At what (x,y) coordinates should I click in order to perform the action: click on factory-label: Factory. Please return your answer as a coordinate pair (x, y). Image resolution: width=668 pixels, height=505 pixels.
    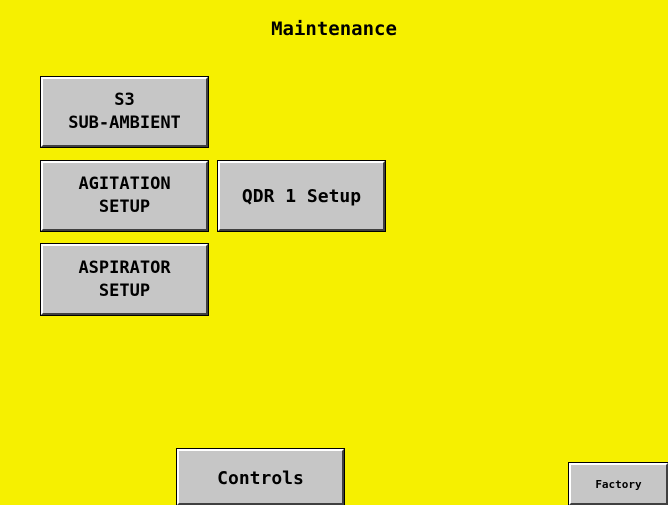
    Looking at the image, I should click on (618, 484).